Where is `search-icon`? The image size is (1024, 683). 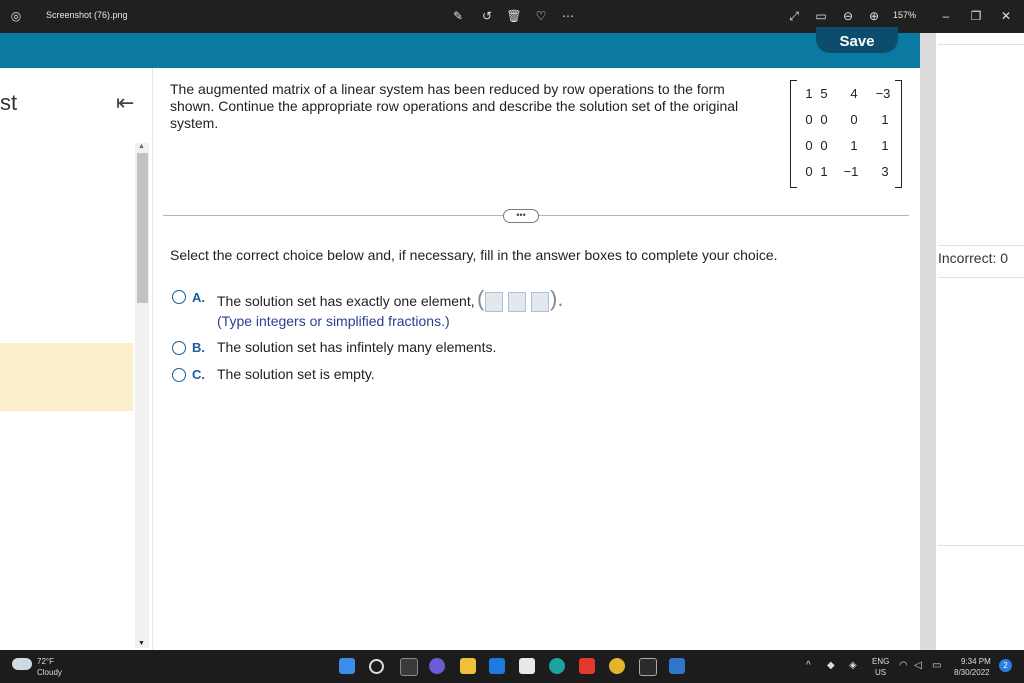
search-icon is located at coordinates (376, 666).